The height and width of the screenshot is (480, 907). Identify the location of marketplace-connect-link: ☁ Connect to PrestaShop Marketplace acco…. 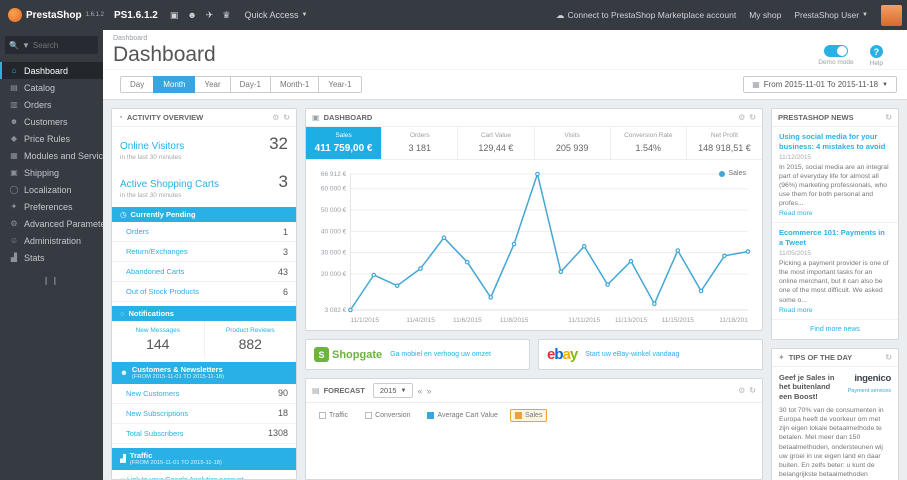
(646, 15).